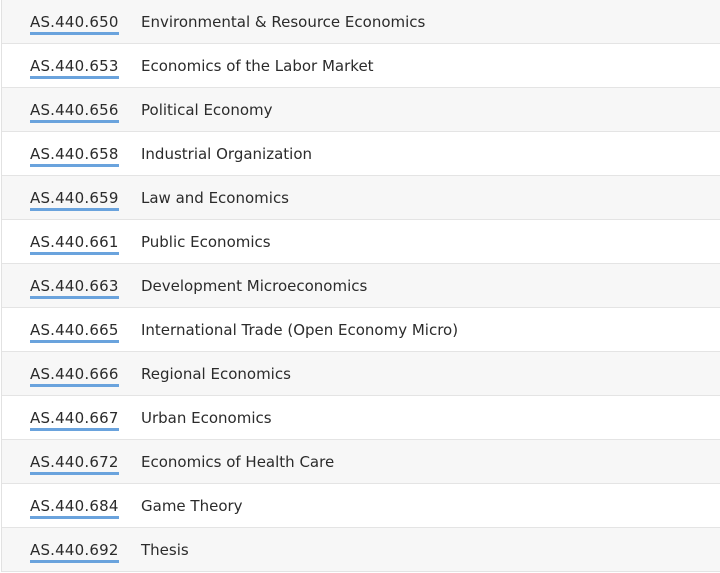 This screenshot has width=720, height=573. Describe the element at coordinates (300, 329) in the screenshot. I see `course-title: International Trade (Open Economy Micro)` at that location.